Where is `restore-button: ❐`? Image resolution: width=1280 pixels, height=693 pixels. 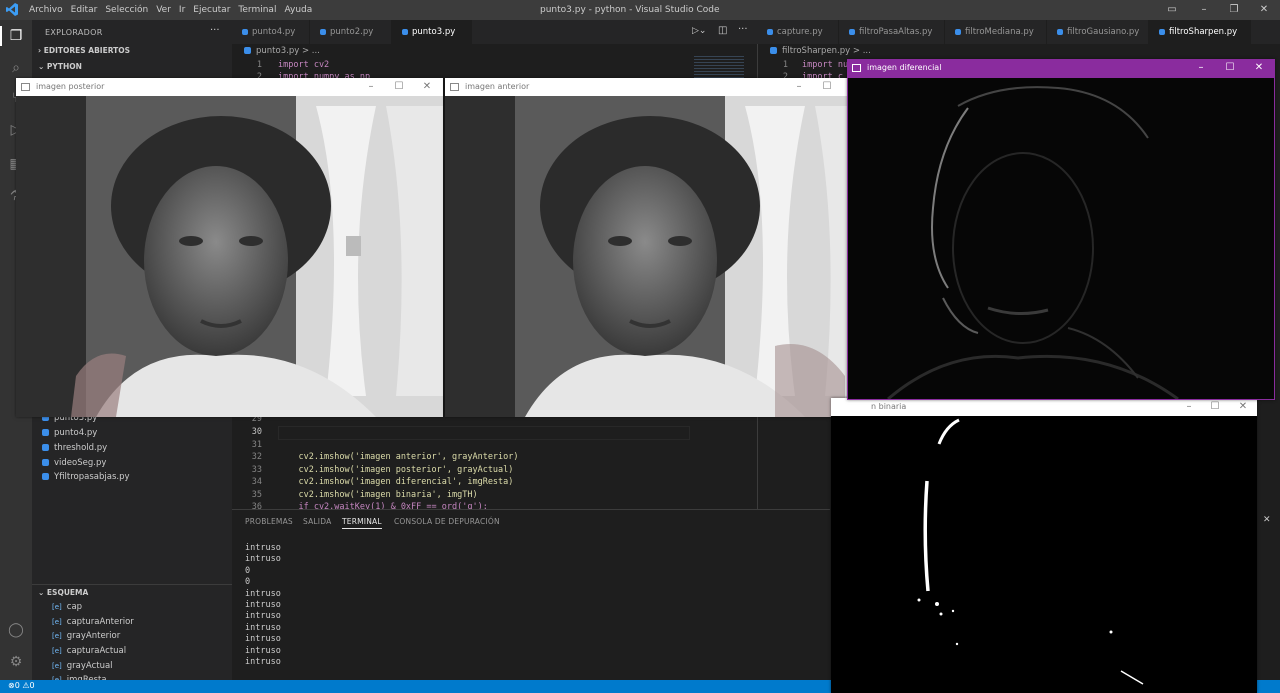 restore-button: ❐ is located at coordinates (1234, 10).